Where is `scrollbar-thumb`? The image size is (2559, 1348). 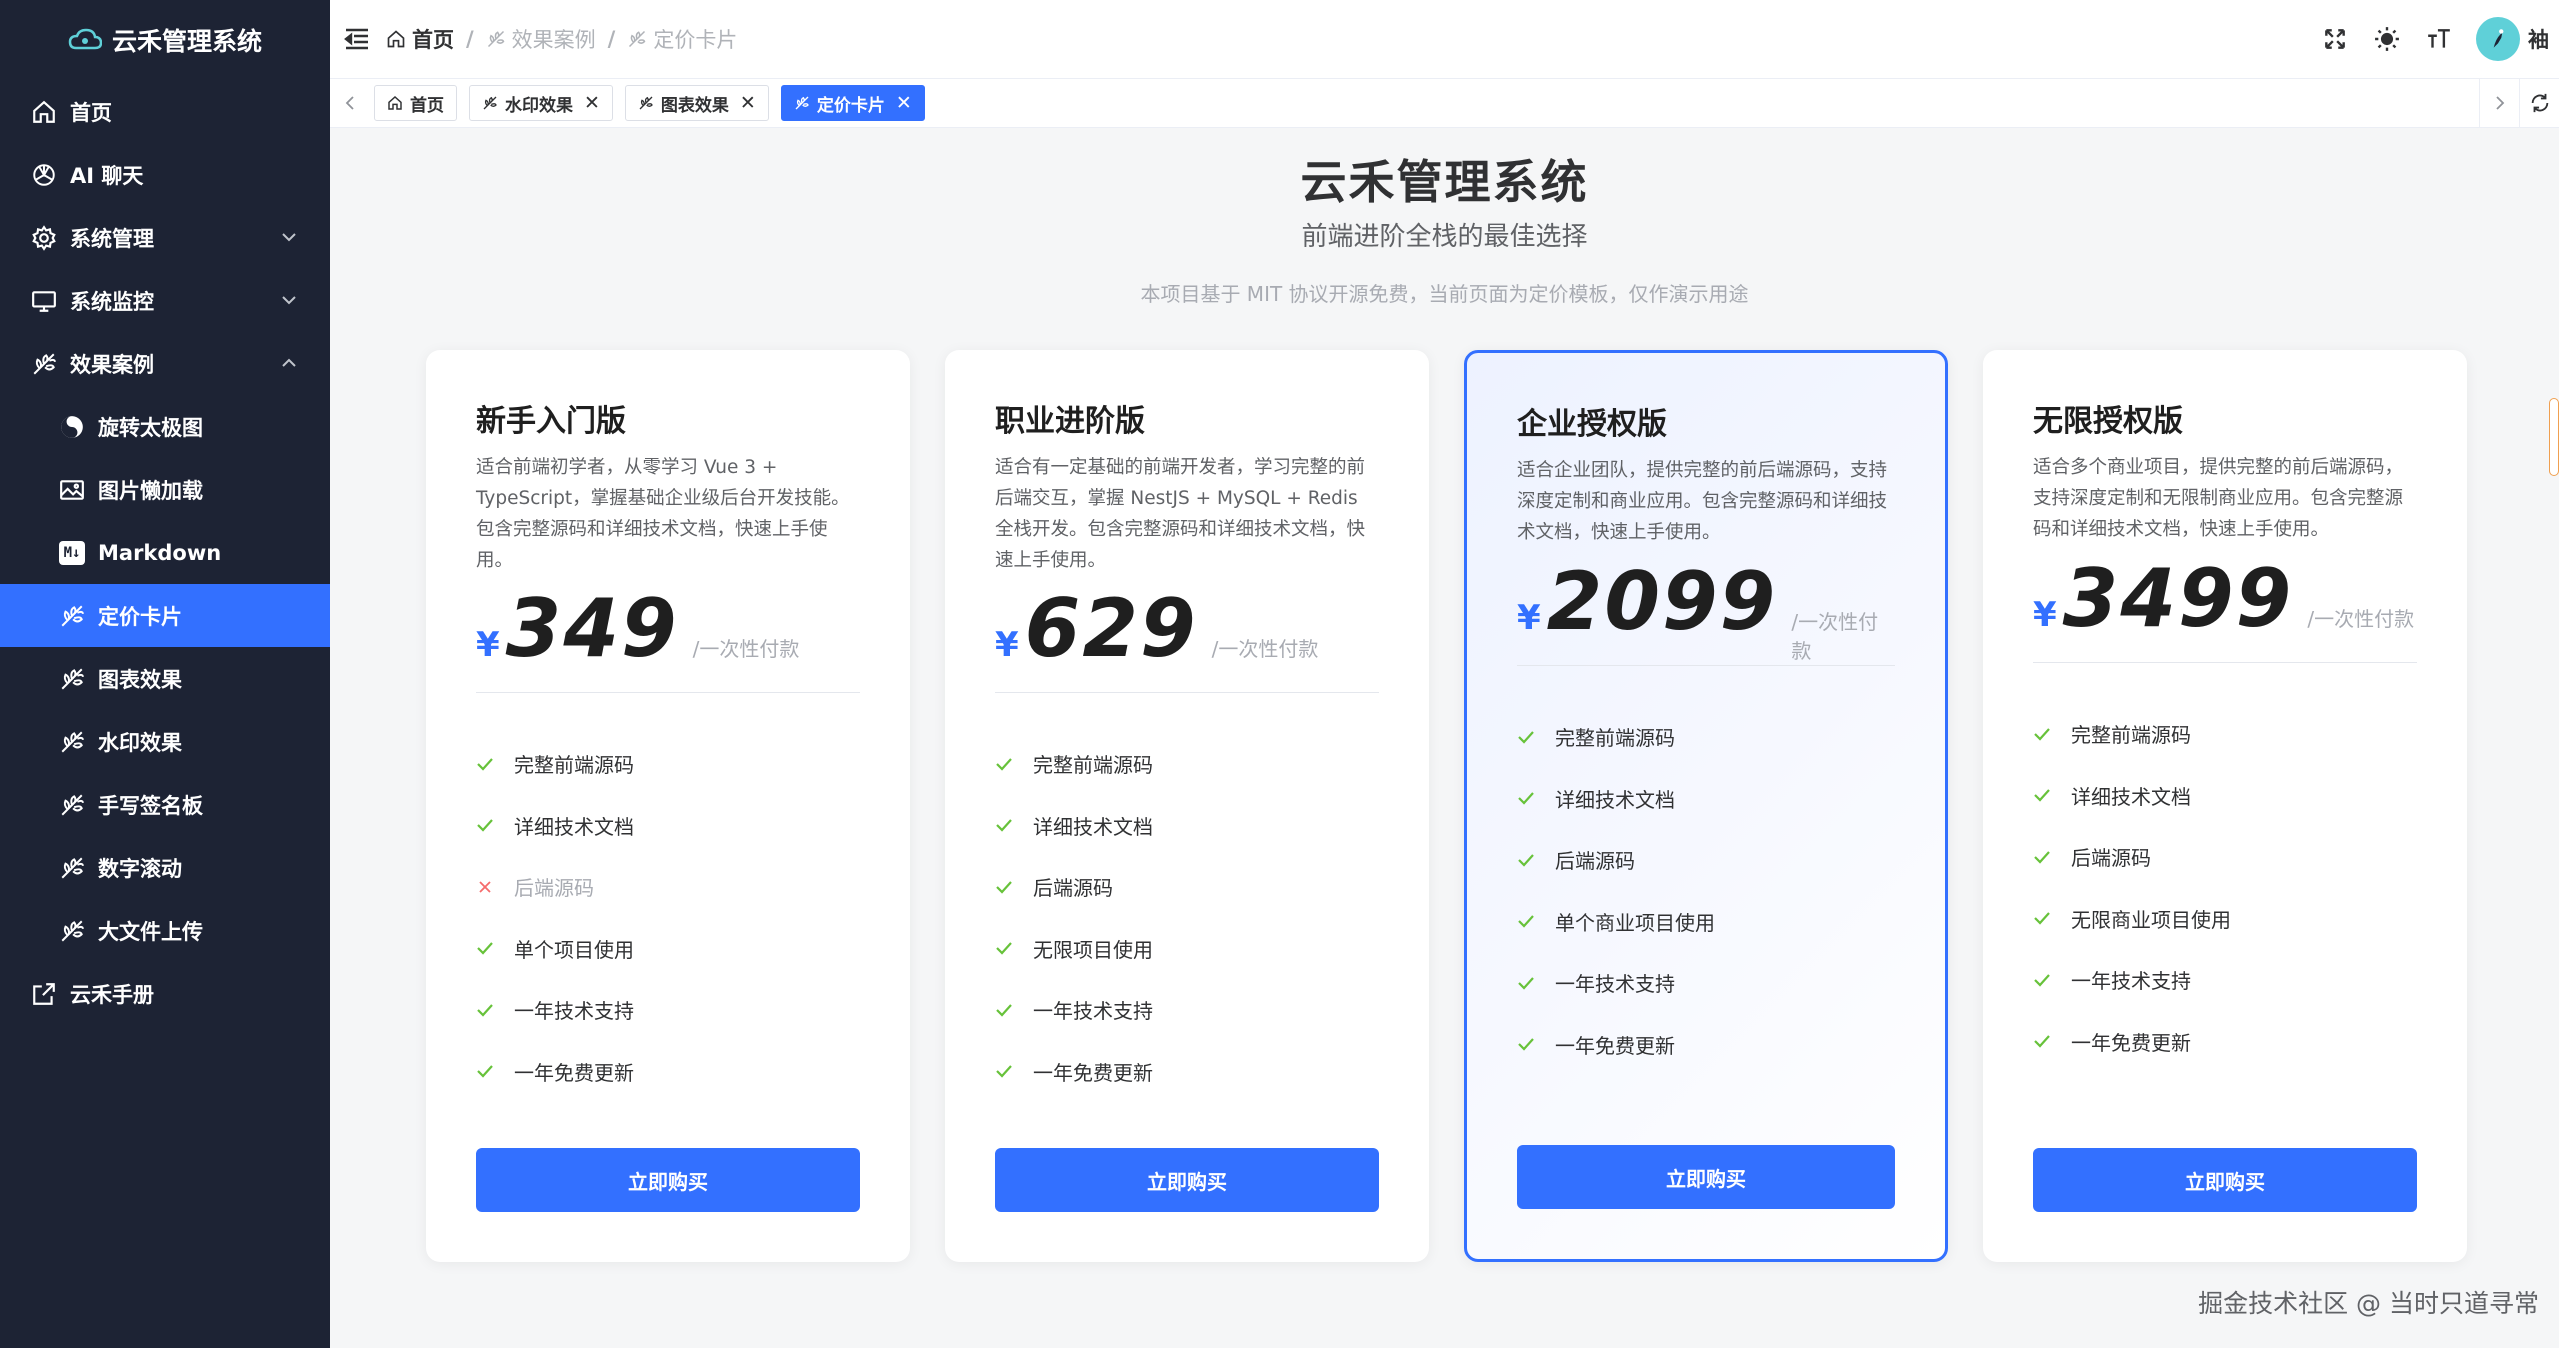
scrollbar-thumb is located at coordinates (2554, 437).